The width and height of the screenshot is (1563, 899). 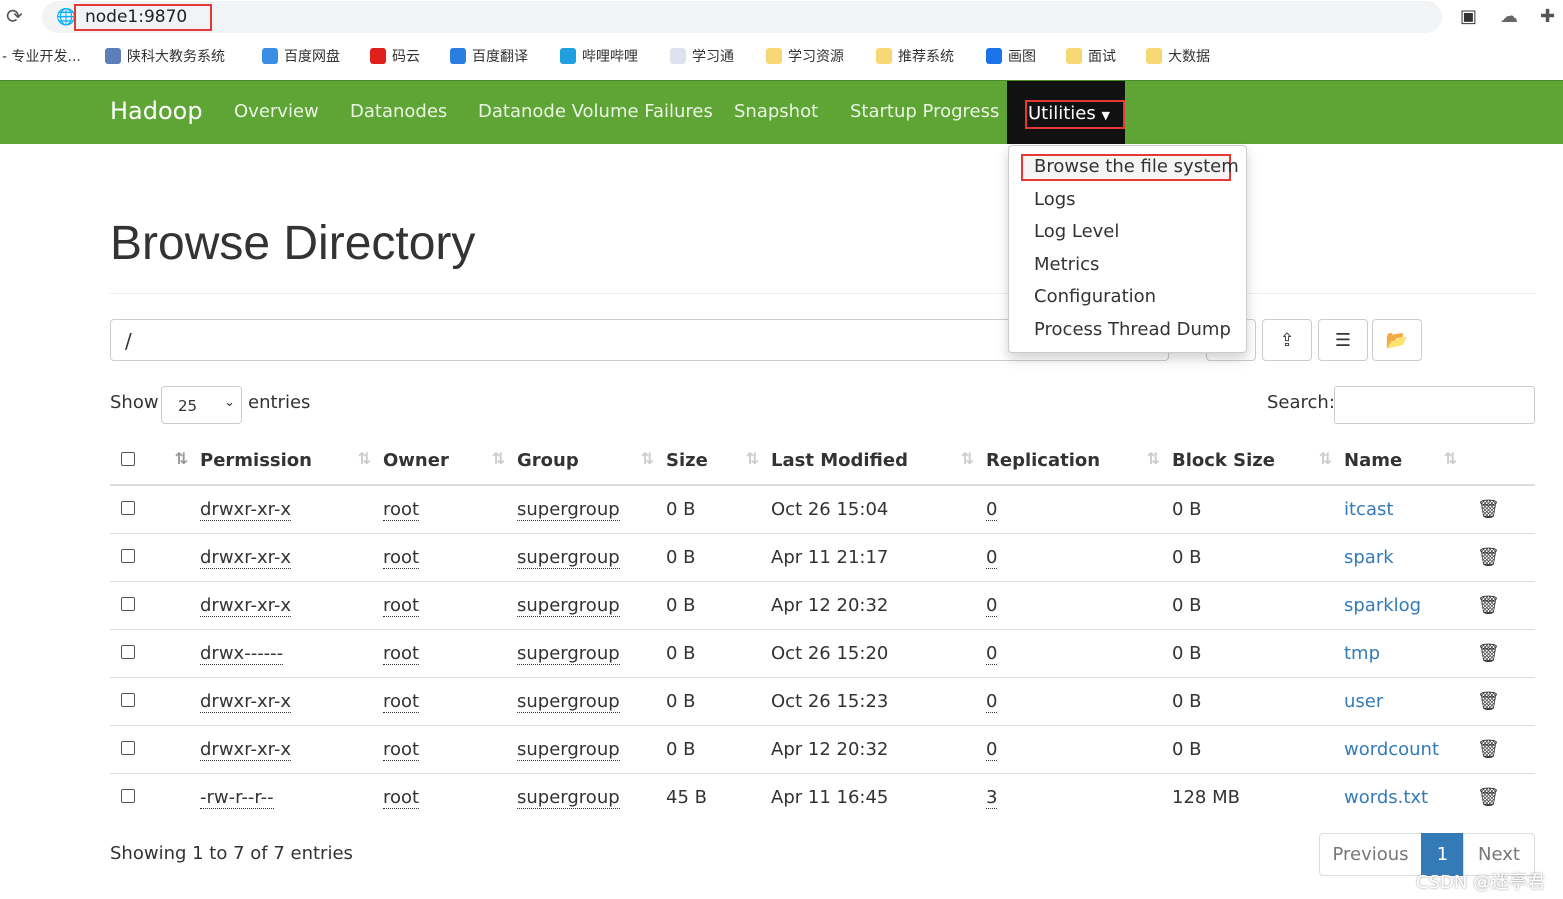 I want to click on nav-datanodes: Datanodes, so click(x=398, y=111).